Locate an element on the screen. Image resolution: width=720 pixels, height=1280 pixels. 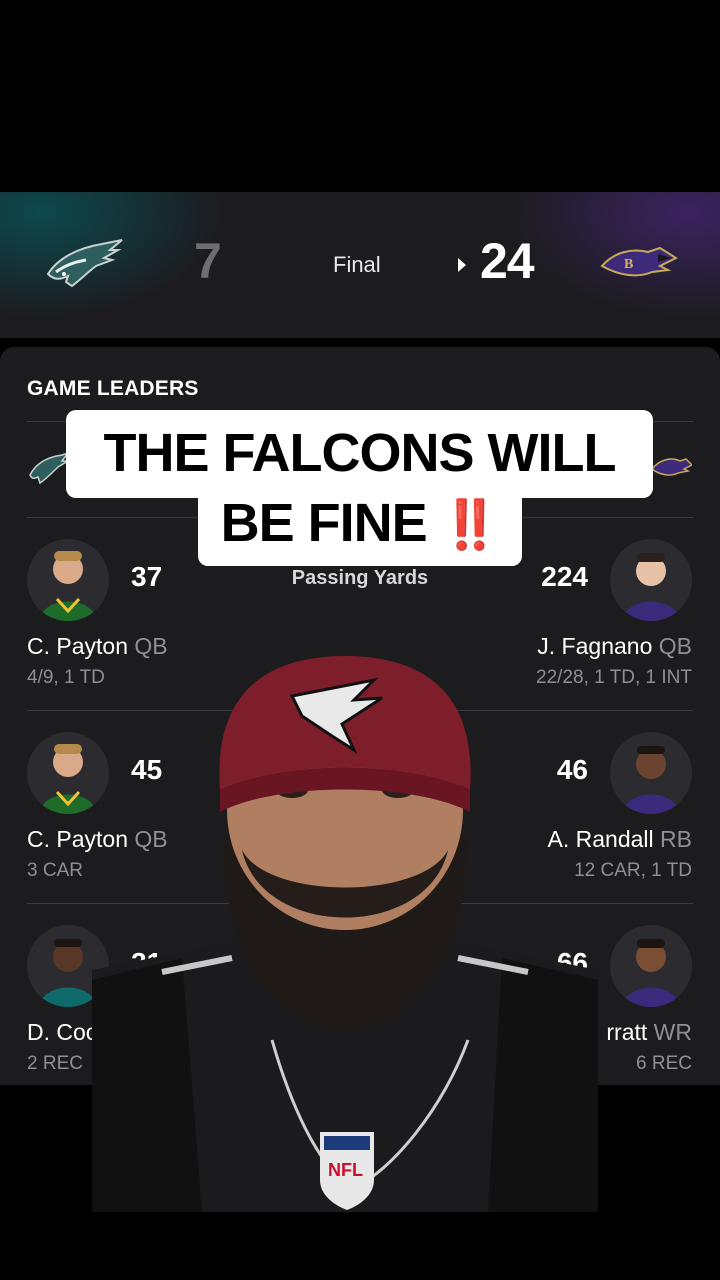
ravens-logo-icon is located at coordinates (671, 467).